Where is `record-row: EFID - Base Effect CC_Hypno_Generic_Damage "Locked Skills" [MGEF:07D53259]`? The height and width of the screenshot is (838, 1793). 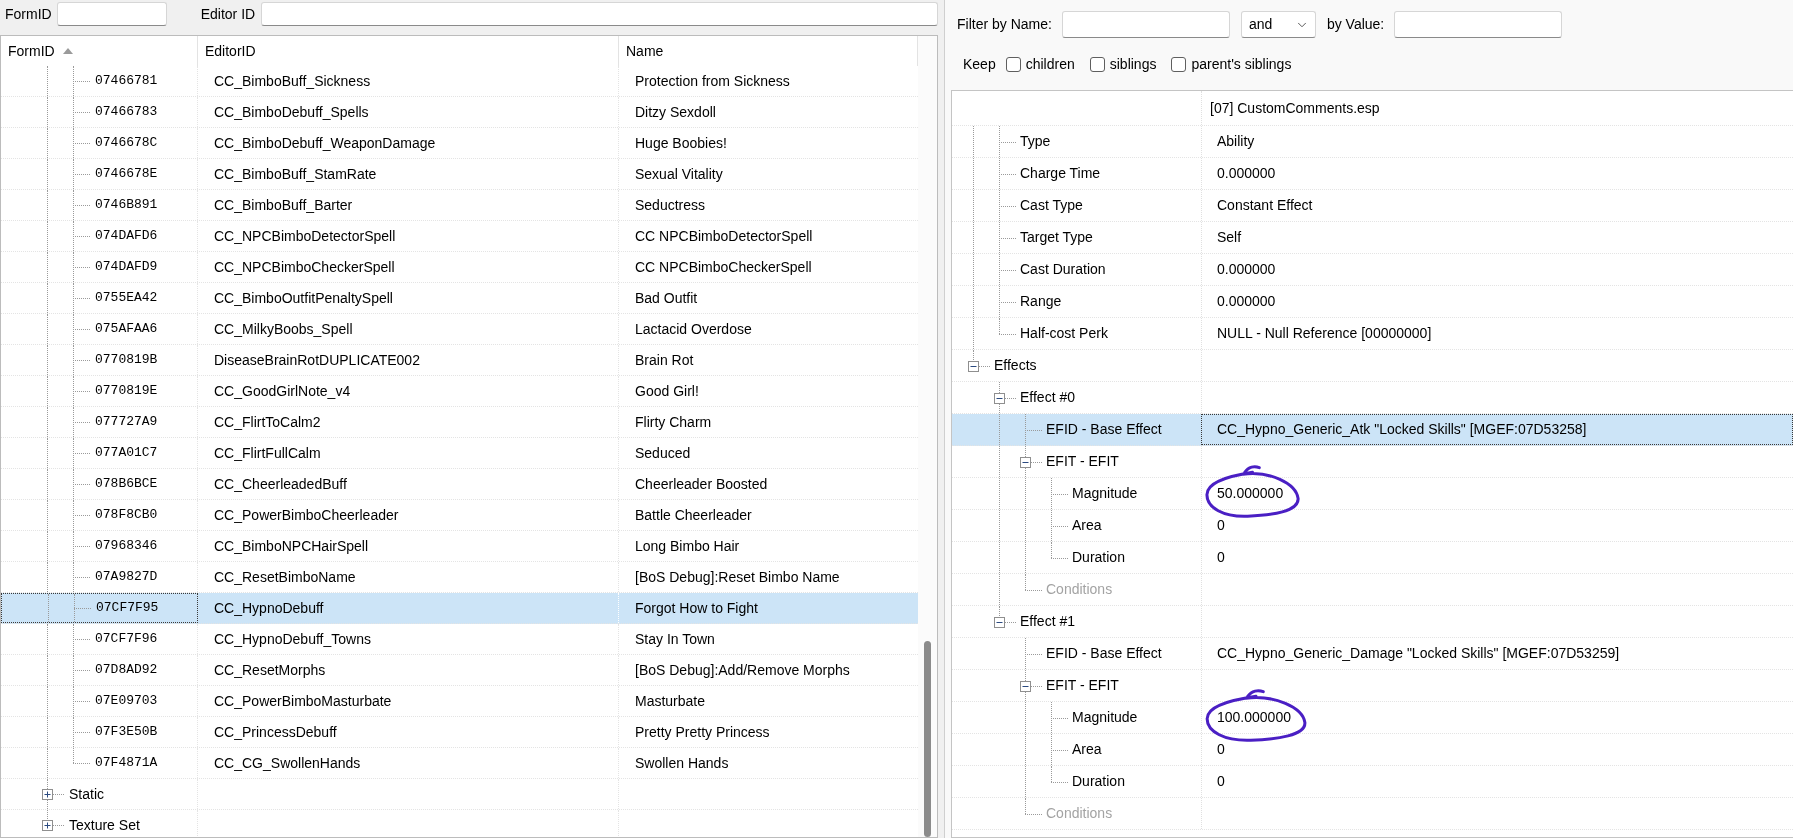 record-row: EFID - Base Effect CC_Hypno_Generic_Damage "Locked Skills" [MGEF:07D53259] is located at coordinates (1372, 654).